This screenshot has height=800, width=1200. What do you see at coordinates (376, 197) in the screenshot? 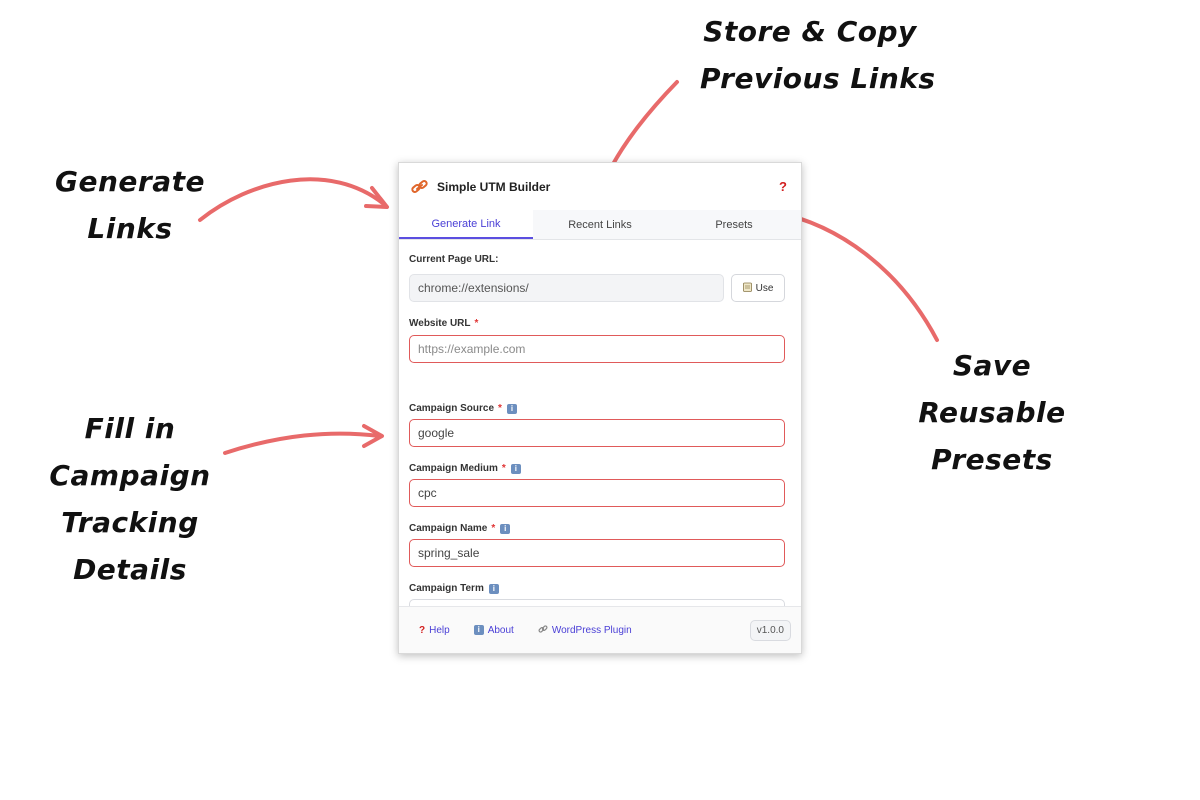
I see `arrow-generate-head` at bounding box center [376, 197].